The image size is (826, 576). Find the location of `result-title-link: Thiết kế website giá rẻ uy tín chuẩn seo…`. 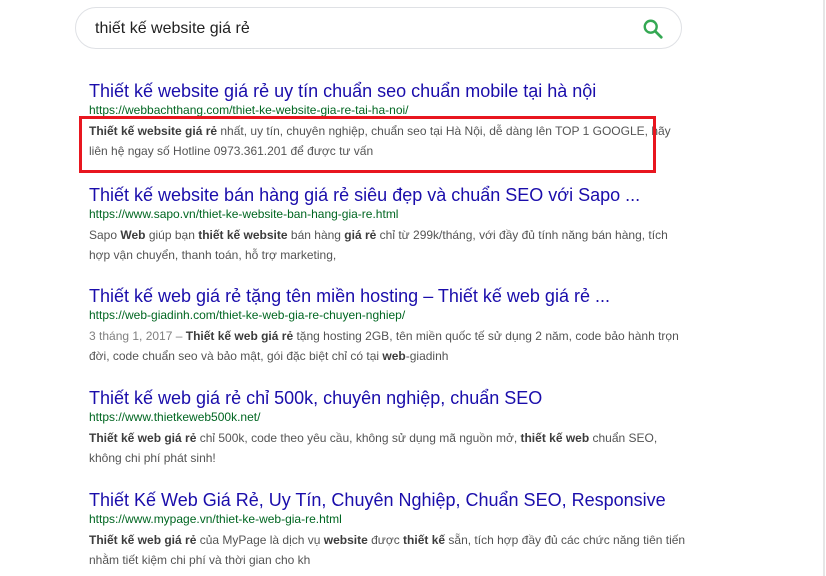

result-title-link: Thiết kế website giá rẻ uy tín chuẩn seo… is located at coordinates (399, 91).